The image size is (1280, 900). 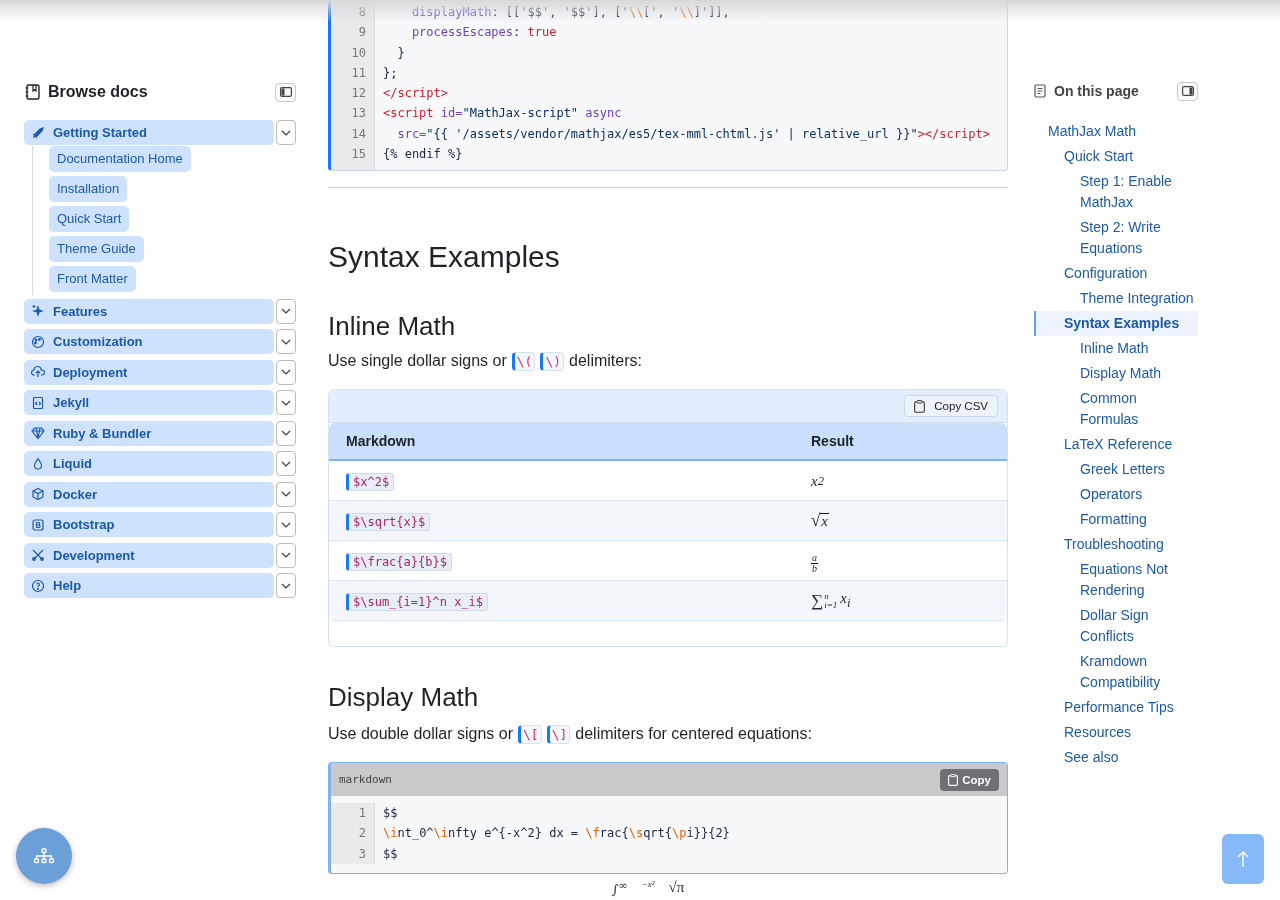 What do you see at coordinates (1116, 494) in the screenshot?
I see `toc-link: Operators` at bounding box center [1116, 494].